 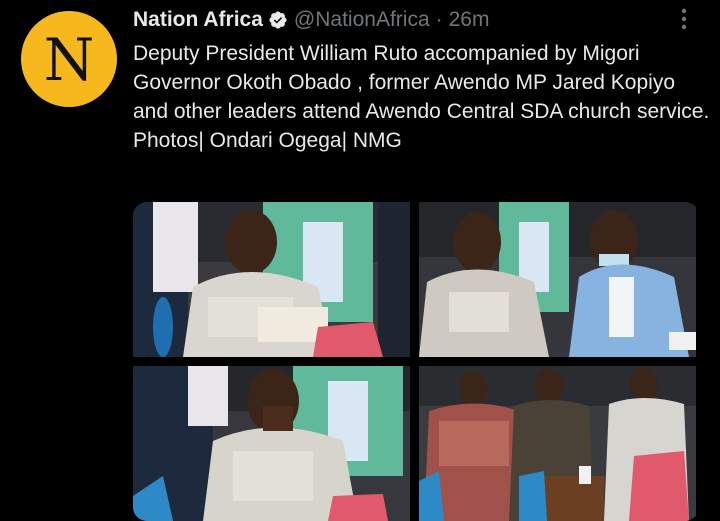 I want to click on avatar-logo-letter: N, so click(x=69, y=60).